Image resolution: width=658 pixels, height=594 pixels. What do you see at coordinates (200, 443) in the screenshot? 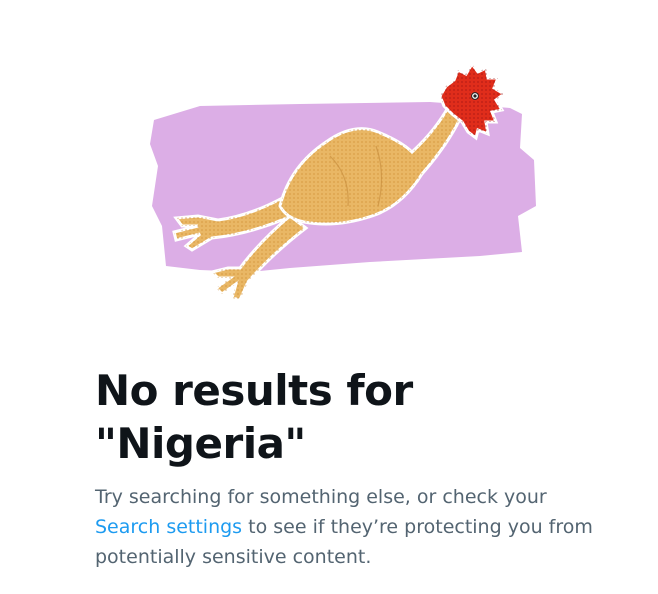
I see `title-line-2: "Nigeria"` at bounding box center [200, 443].